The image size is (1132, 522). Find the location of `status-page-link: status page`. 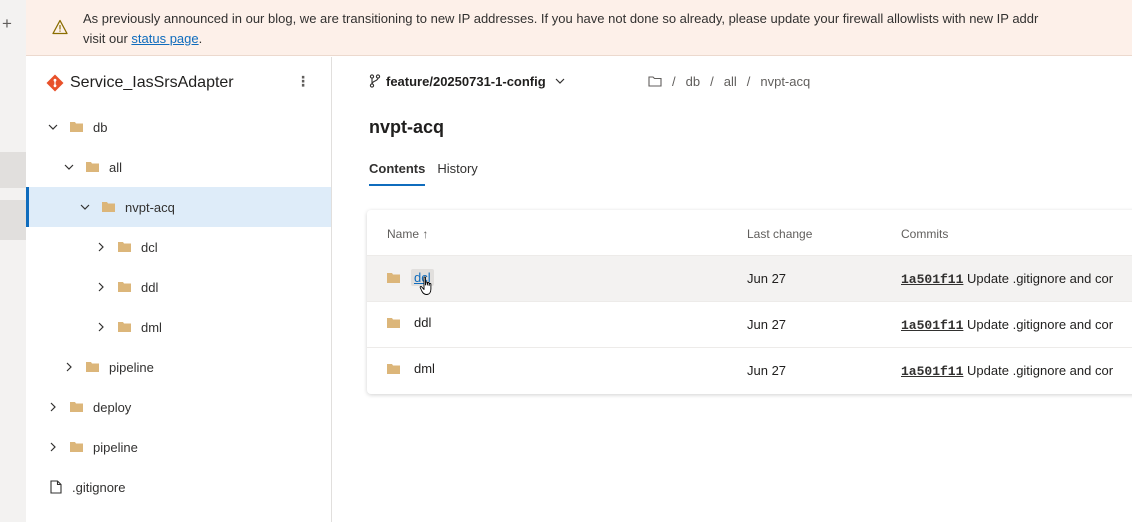

status-page-link: status page is located at coordinates (164, 38).